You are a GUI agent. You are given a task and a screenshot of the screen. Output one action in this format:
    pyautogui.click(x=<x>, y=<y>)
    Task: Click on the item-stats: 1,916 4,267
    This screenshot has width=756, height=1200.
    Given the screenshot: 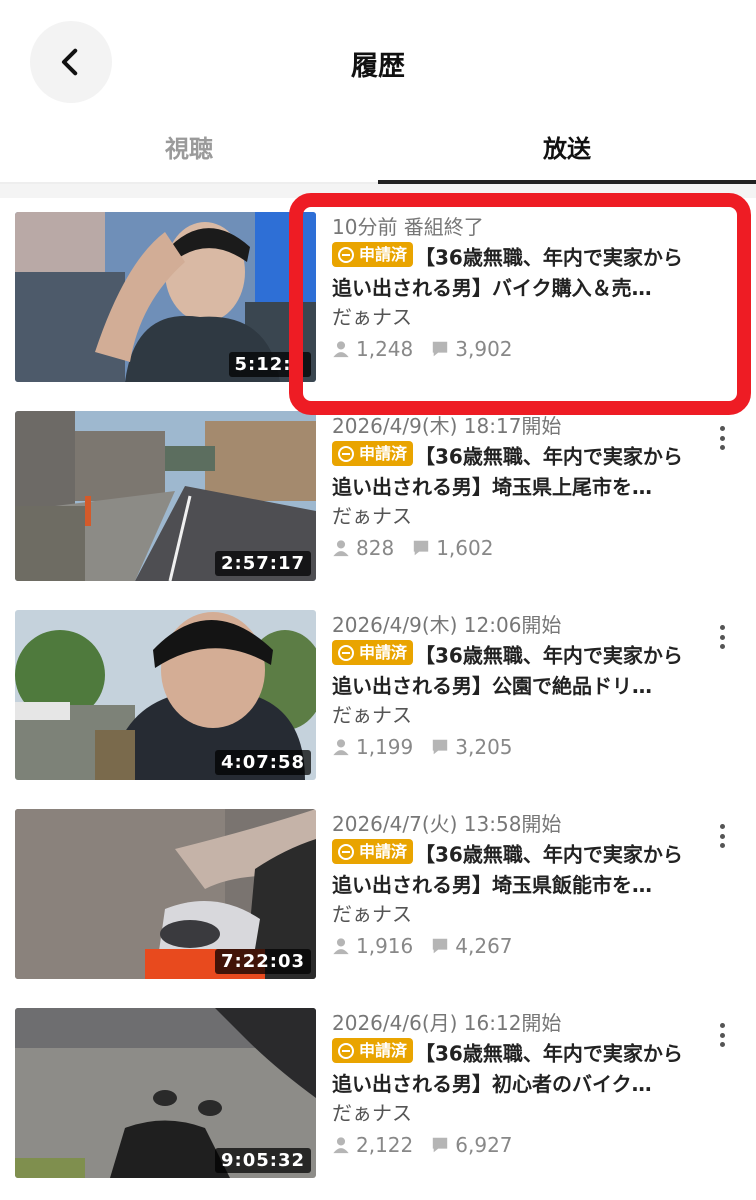 What is the action you would take?
    pyautogui.click(x=517, y=946)
    